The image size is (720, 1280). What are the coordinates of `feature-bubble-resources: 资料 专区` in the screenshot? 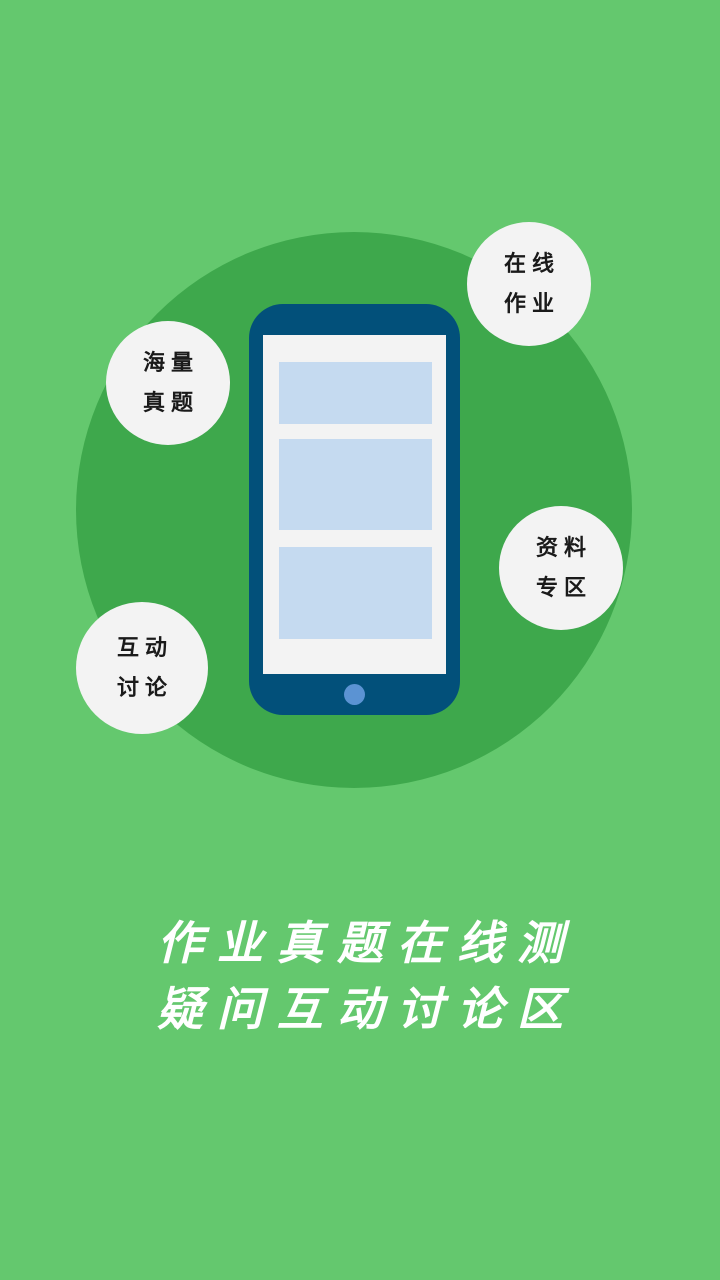 It's located at (561, 568).